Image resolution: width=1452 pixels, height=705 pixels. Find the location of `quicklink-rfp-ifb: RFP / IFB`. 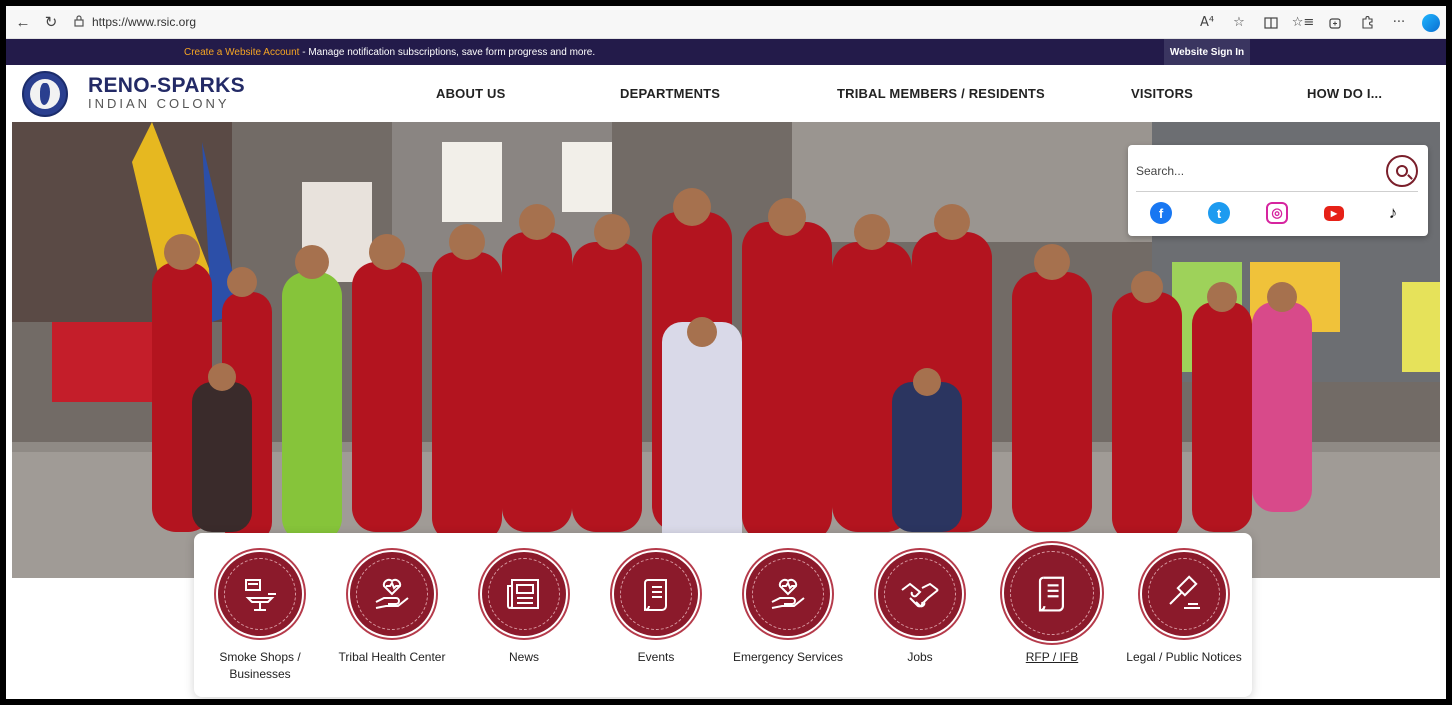

quicklink-rfp-ifb: RFP / IFB is located at coordinates (1052, 615).